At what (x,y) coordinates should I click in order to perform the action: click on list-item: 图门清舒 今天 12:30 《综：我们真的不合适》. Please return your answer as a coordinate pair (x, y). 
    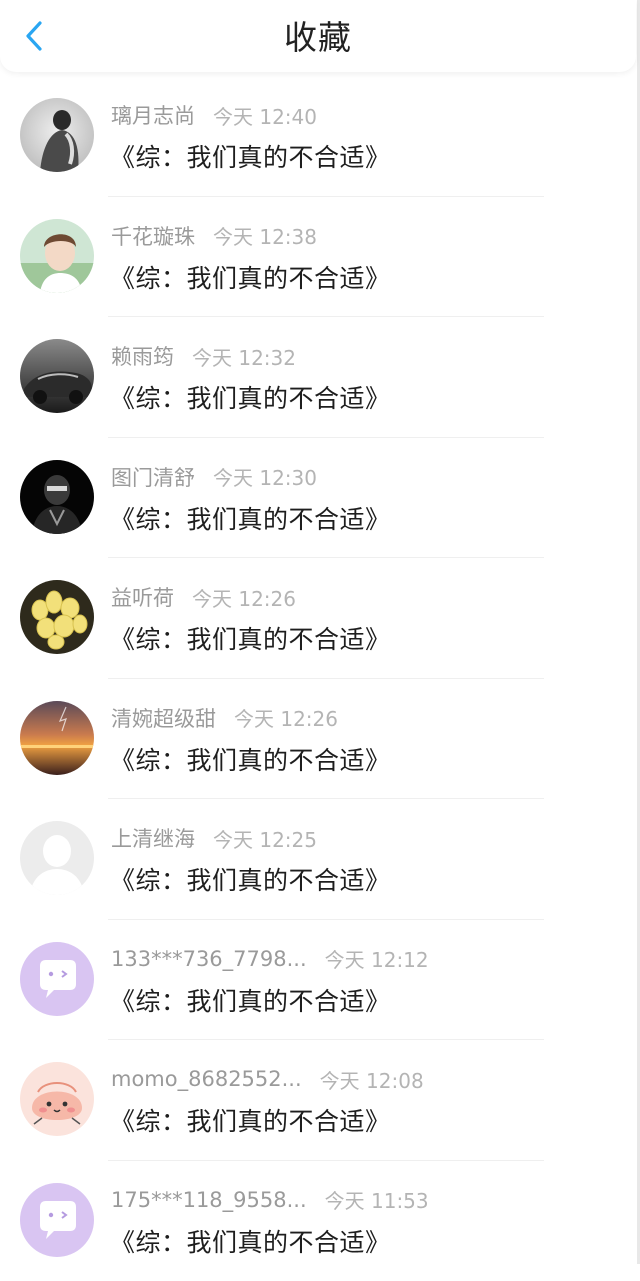
    Looking at the image, I should click on (318, 498).